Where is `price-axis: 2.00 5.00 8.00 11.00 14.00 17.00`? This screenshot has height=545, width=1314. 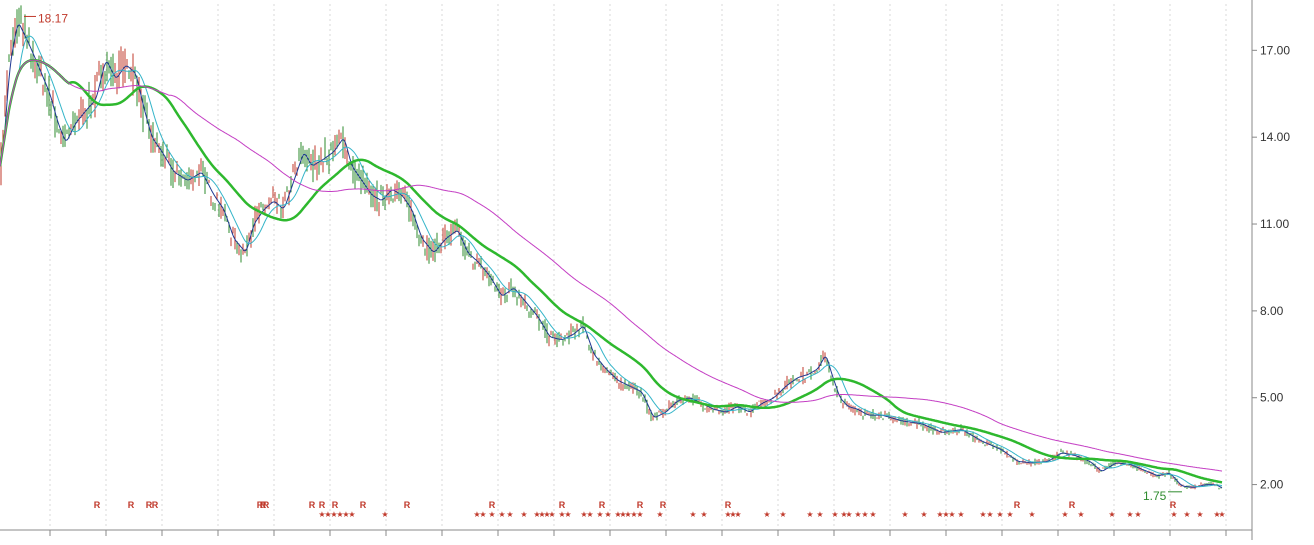
price-axis: 2.00 5.00 8.00 11.00 14.00 17.00 is located at coordinates (1270, 270).